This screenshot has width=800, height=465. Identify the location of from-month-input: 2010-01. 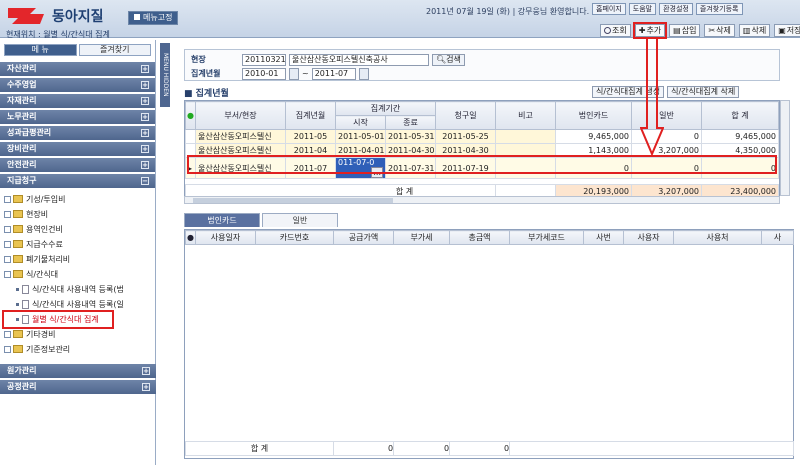
(264, 73).